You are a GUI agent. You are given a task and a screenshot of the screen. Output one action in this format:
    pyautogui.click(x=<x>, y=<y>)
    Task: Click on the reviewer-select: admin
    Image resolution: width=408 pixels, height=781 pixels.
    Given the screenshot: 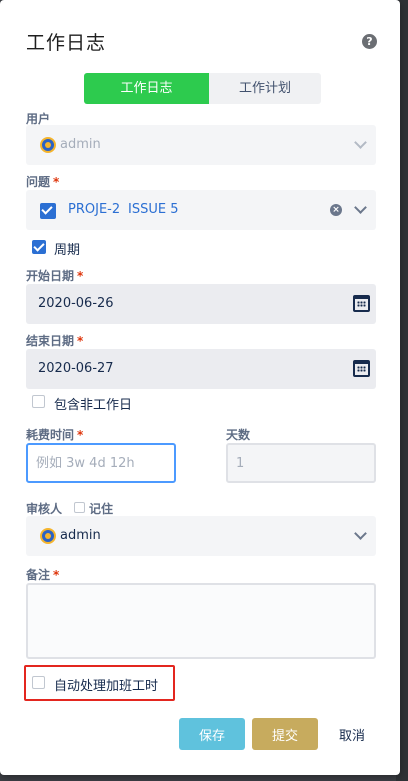 What is the action you would take?
    pyautogui.click(x=201, y=536)
    